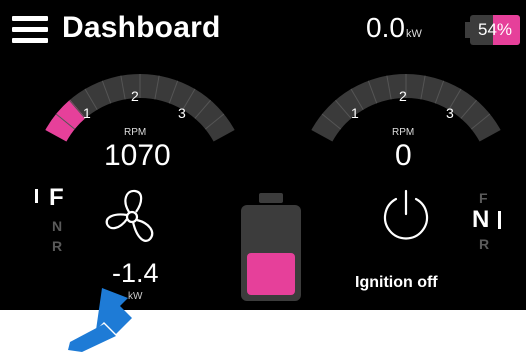 The image size is (526, 352). I want to click on battery-icon, so click(271, 247).